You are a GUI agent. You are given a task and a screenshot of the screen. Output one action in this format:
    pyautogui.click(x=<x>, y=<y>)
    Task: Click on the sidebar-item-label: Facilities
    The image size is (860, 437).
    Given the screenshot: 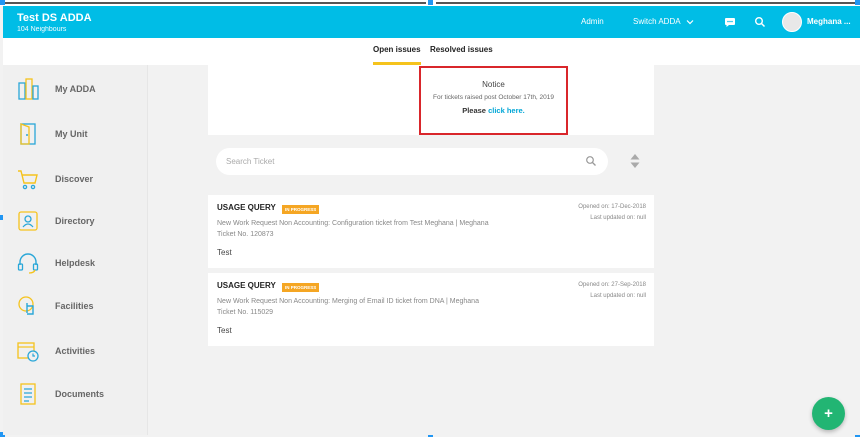 What is the action you would take?
    pyautogui.click(x=74, y=306)
    